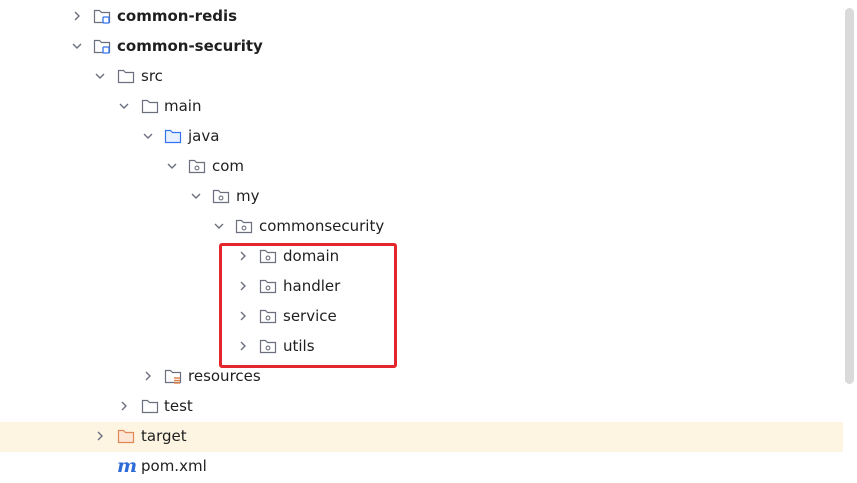  I want to click on tree-row-label: utils, so click(299, 346).